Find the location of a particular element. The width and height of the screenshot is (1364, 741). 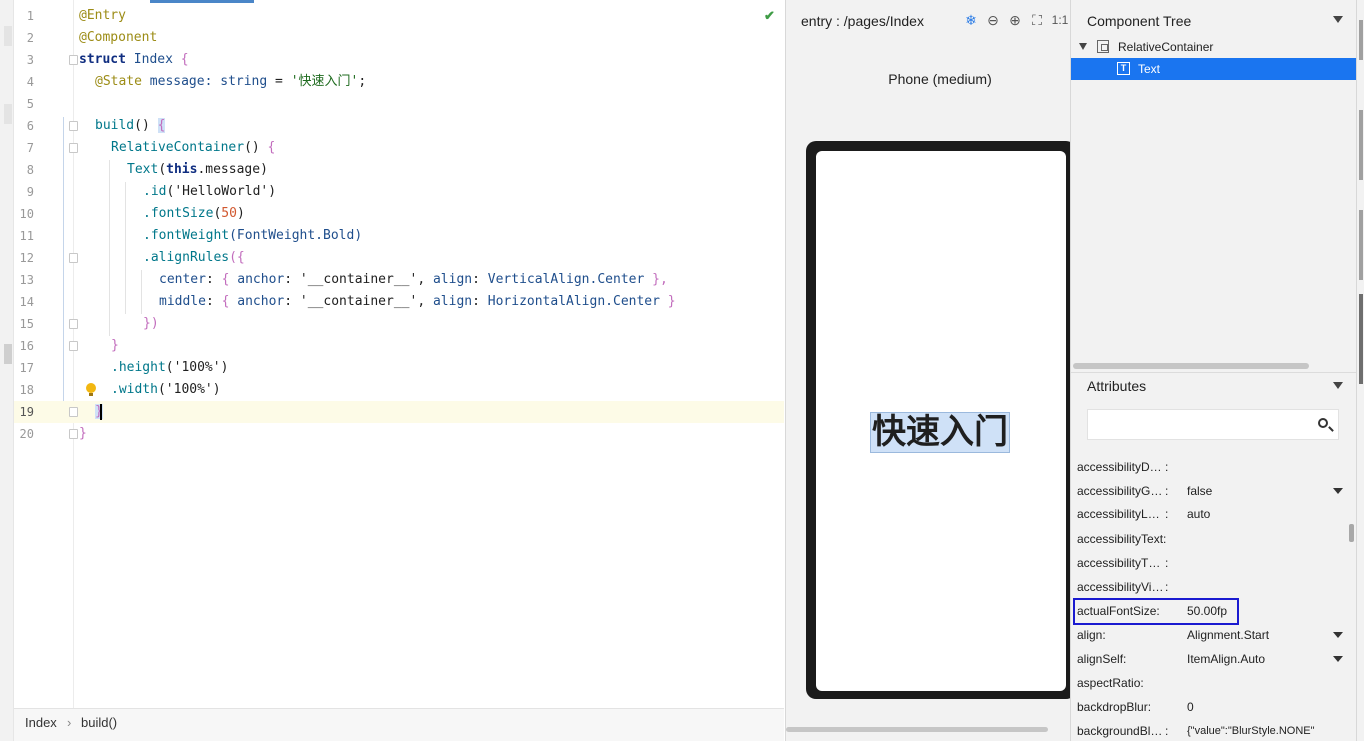

attribute-key: aspectRatio: is located at coordinates (1110, 683).